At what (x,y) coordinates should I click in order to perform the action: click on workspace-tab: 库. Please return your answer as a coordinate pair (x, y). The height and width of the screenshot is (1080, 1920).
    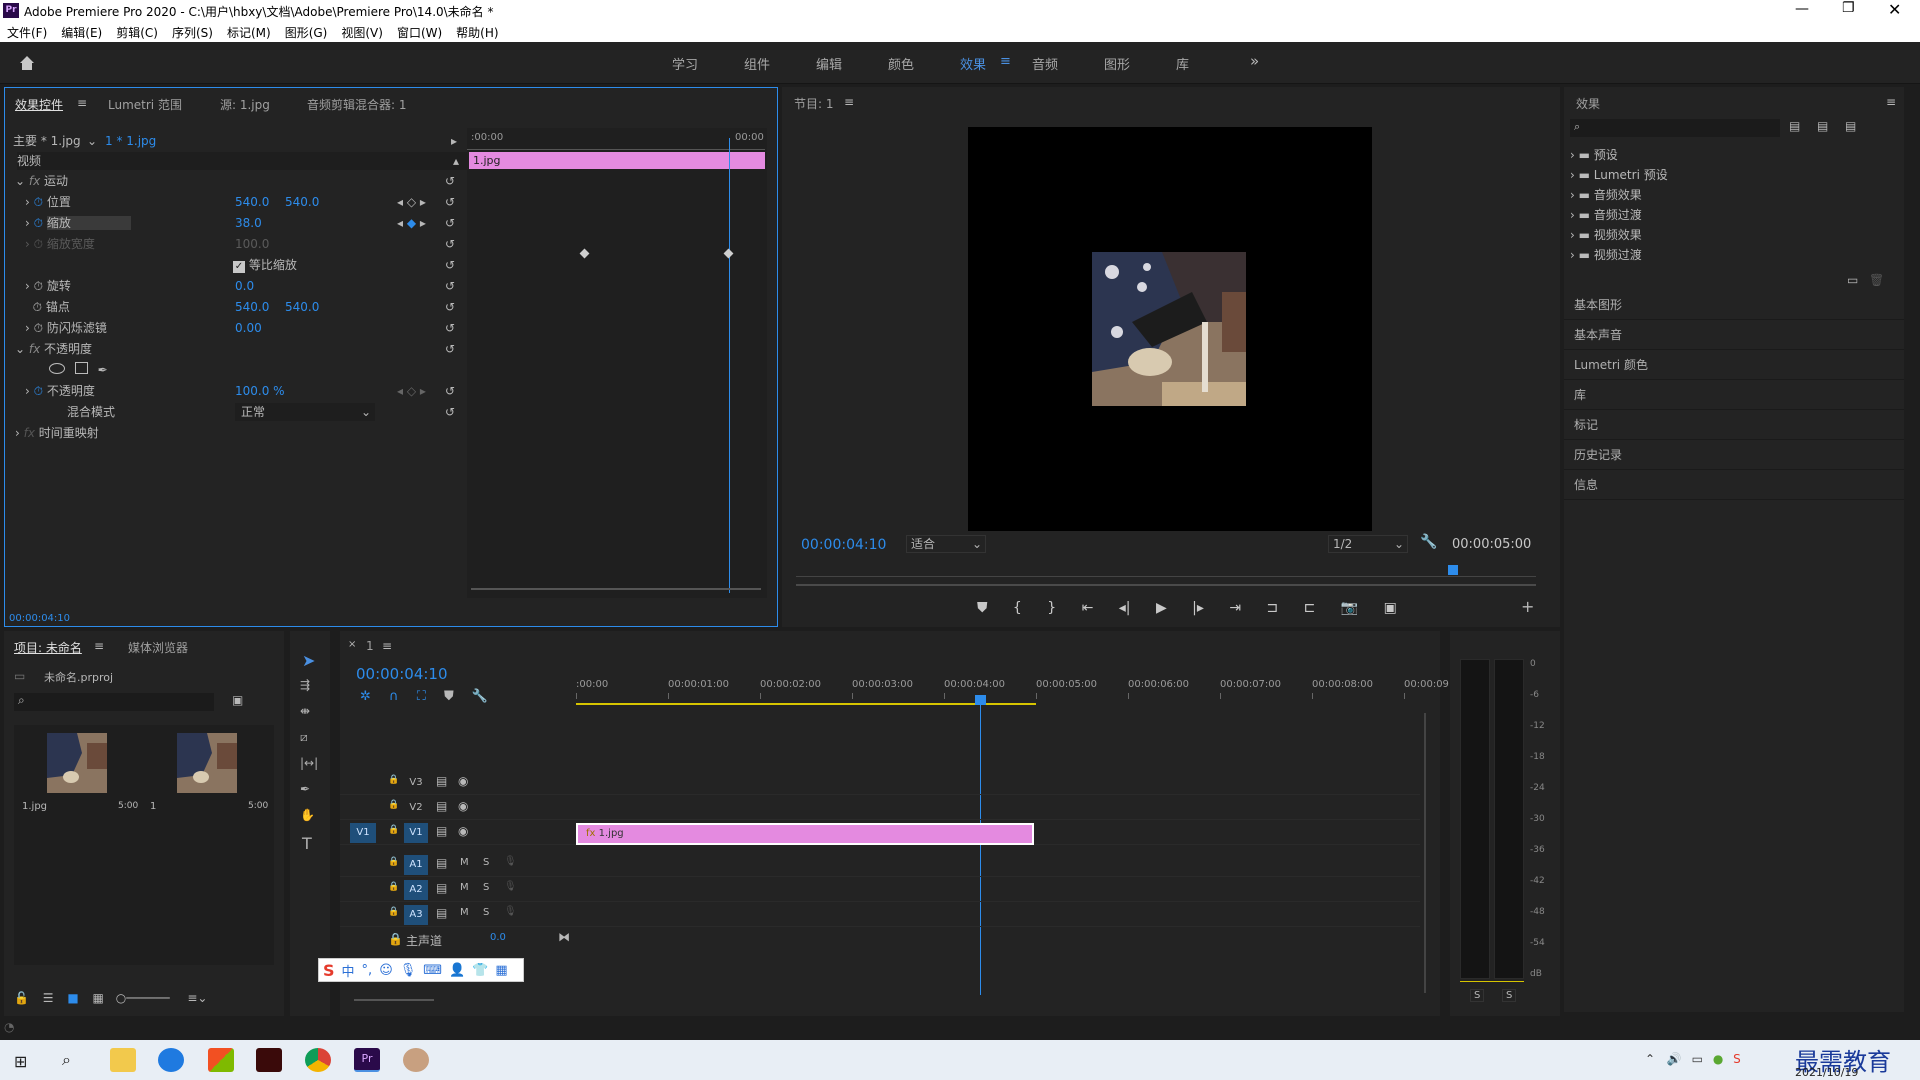
    Looking at the image, I should click on (1182, 63).